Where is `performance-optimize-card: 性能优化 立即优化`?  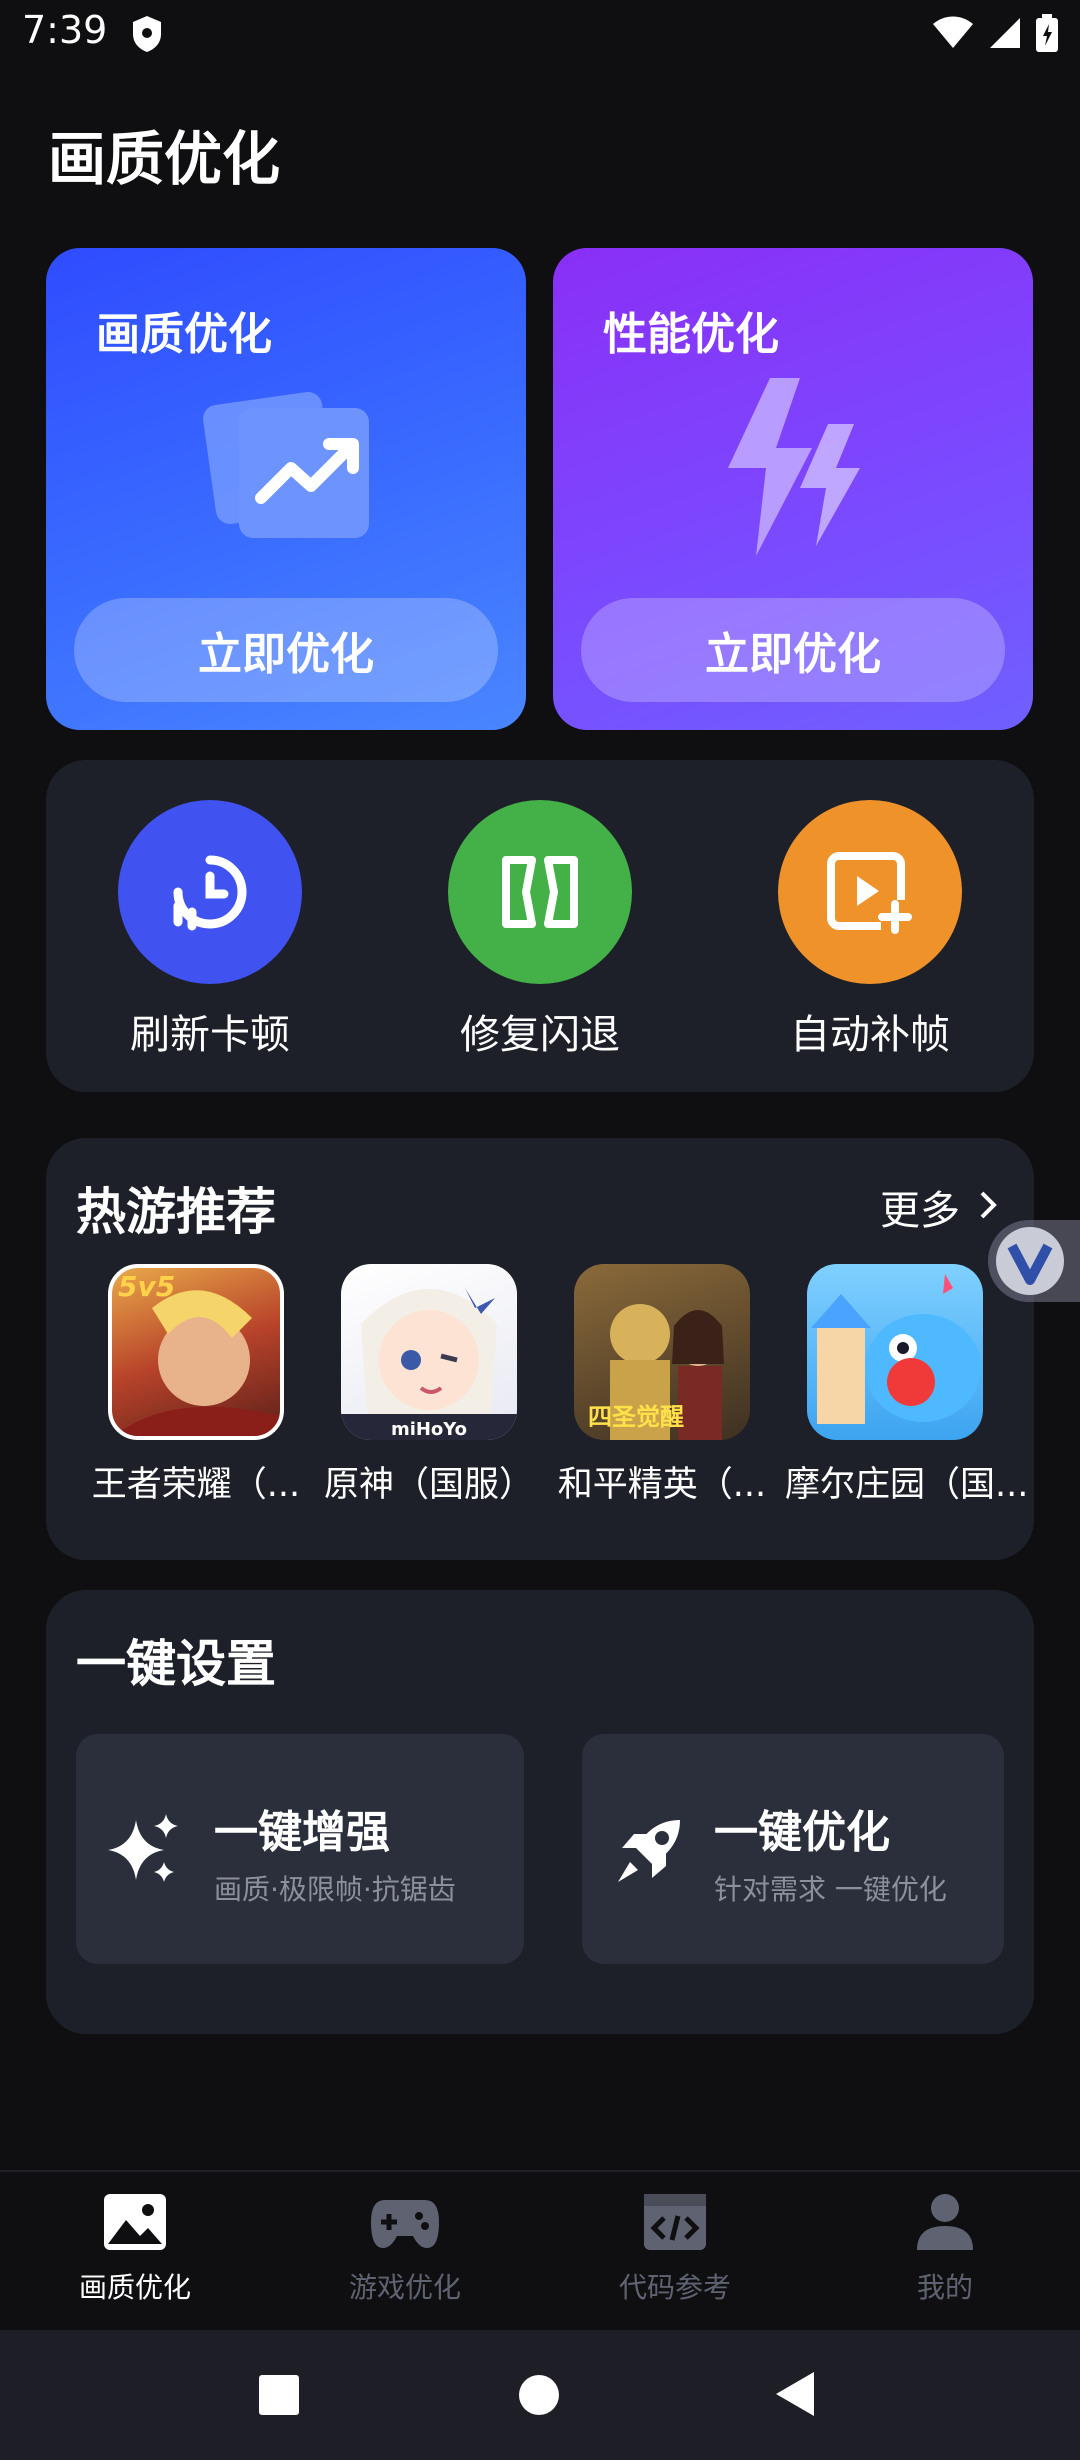
performance-optimize-card: 性能优化 立即优化 is located at coordinates (793, 489).